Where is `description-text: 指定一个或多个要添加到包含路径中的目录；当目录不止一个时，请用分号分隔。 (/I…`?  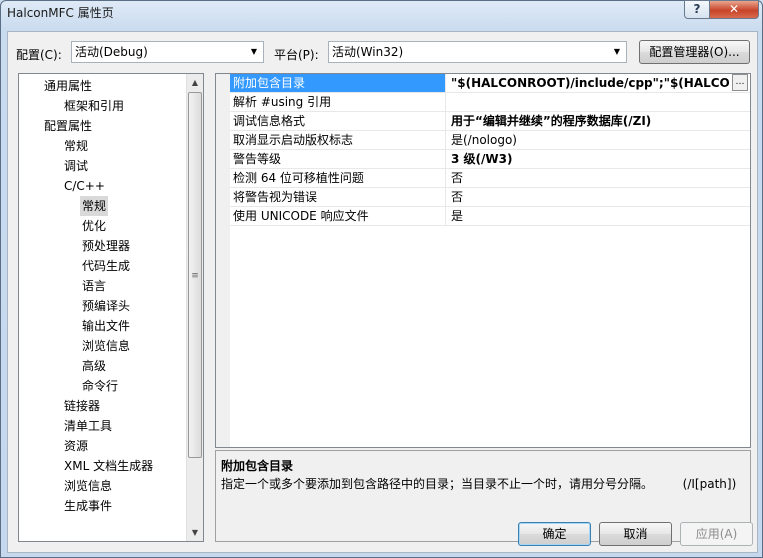
description-text: 指定一个或多个要添加到包含路径中的目录；当目录不止一个时，请用分号分隔。 (/I… is located at coordinates (478, 483).